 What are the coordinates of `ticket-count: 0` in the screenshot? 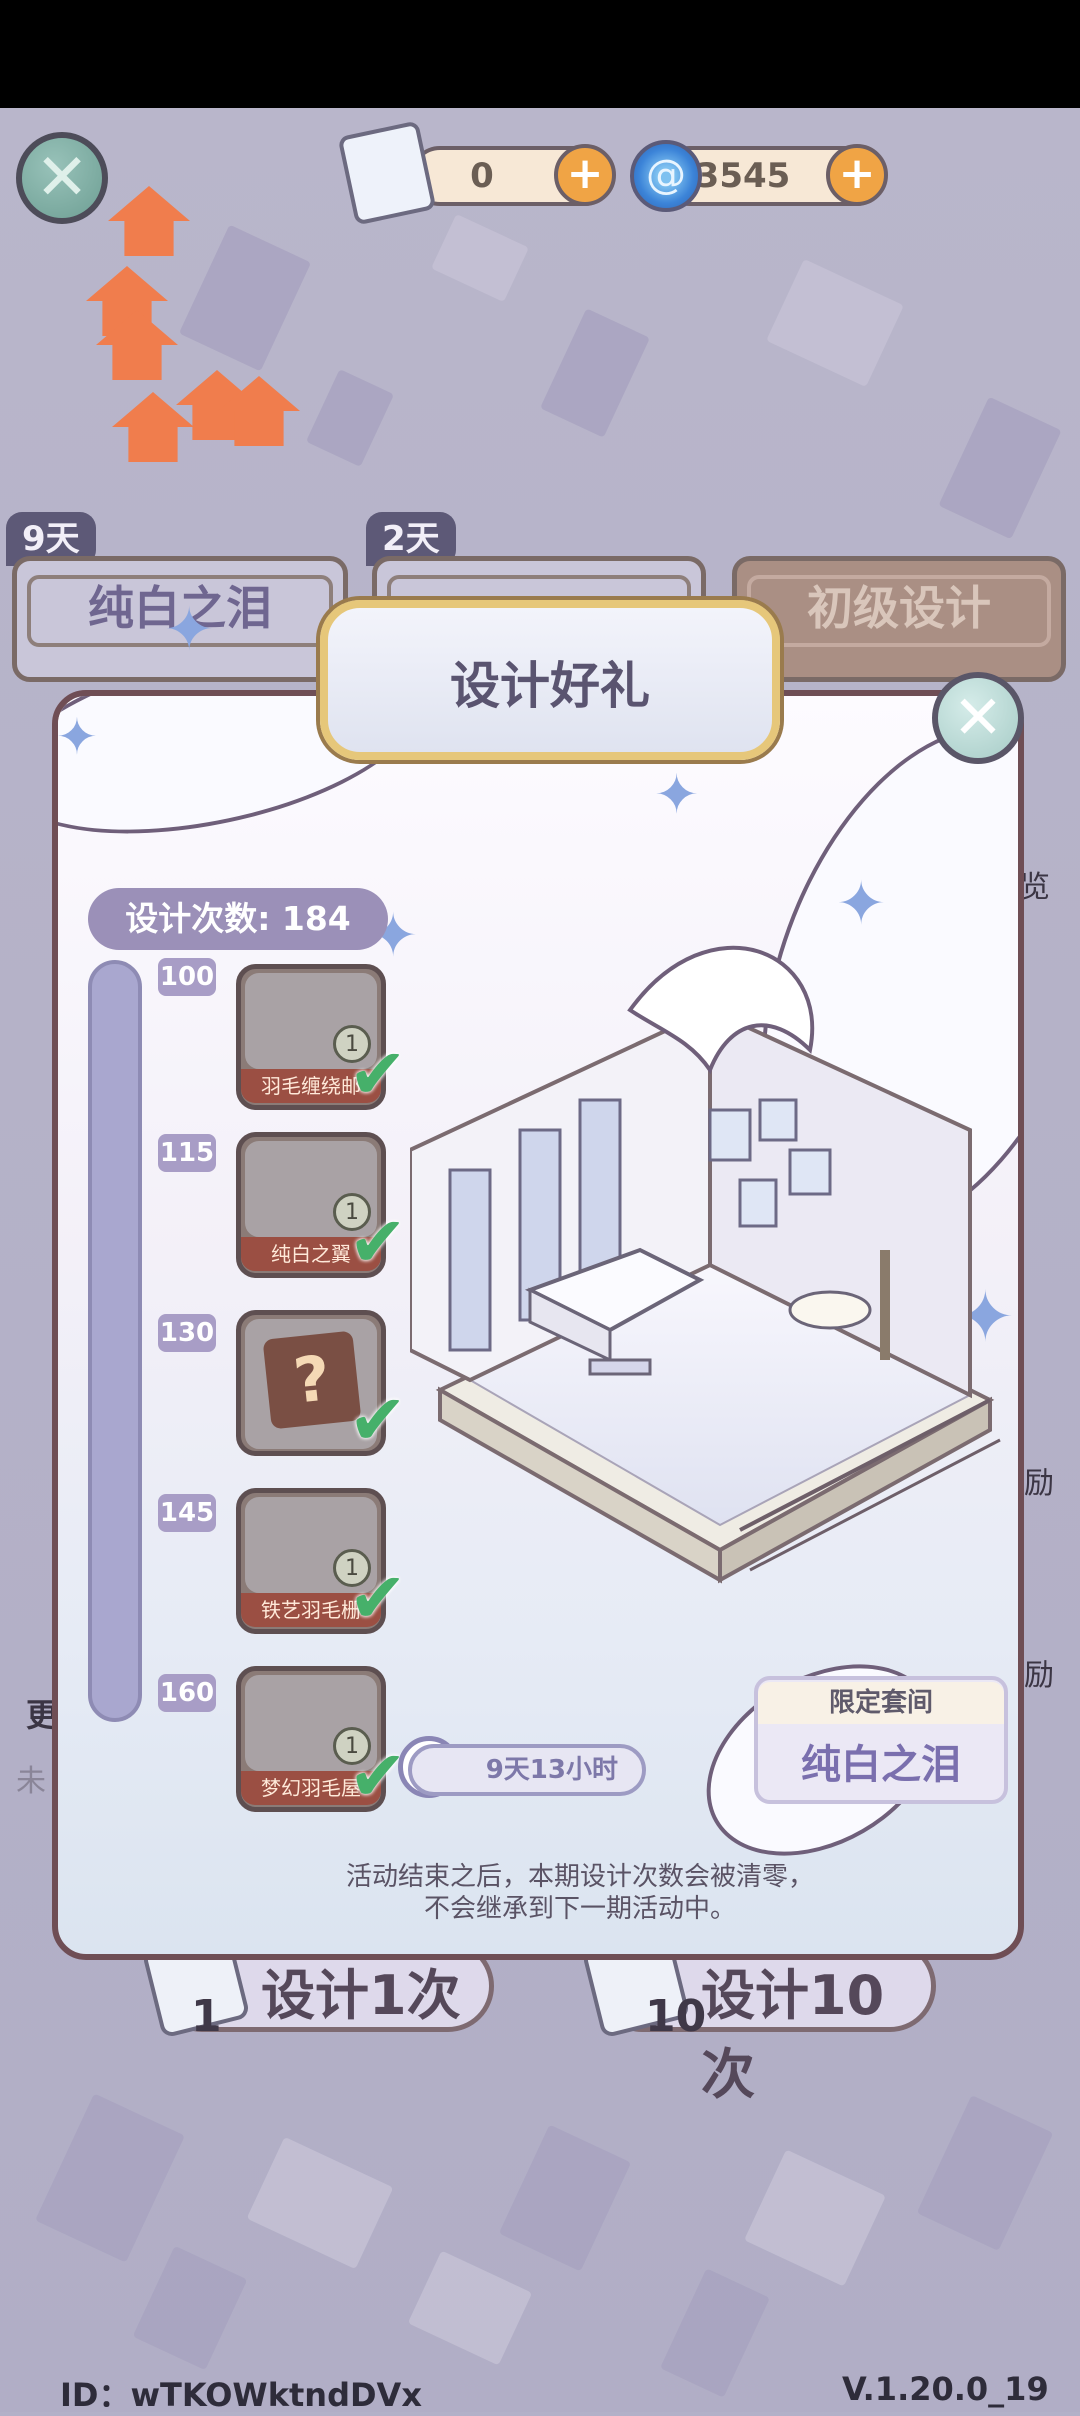 It's located at (482, 176).